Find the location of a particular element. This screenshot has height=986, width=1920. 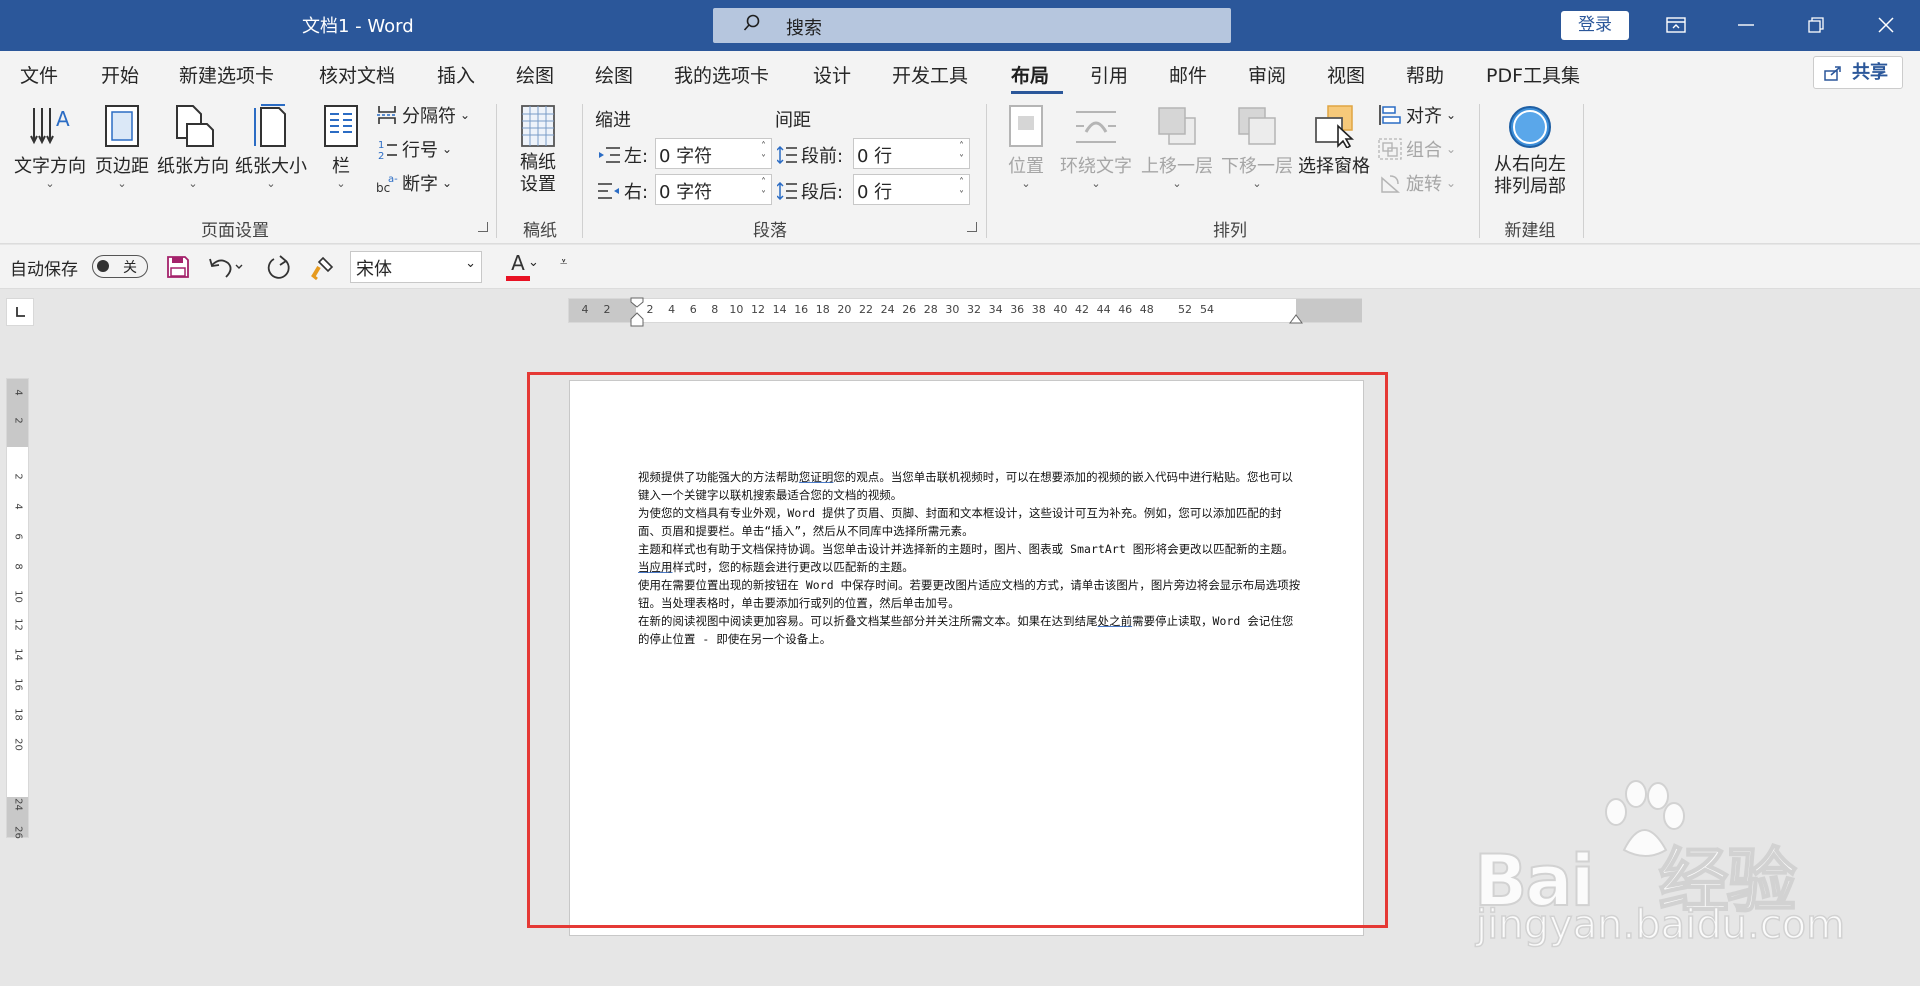

tab-view: 视图 is located at coordinates (1346, 74).